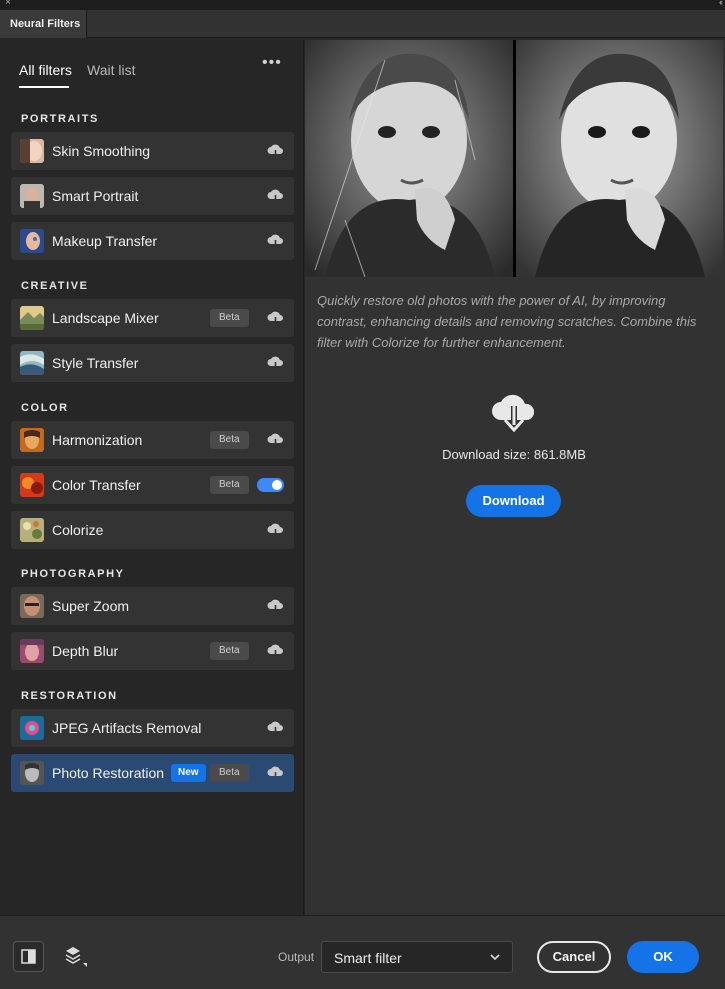  I want to click on tab-all-filters: All filters, so click(45, 75).